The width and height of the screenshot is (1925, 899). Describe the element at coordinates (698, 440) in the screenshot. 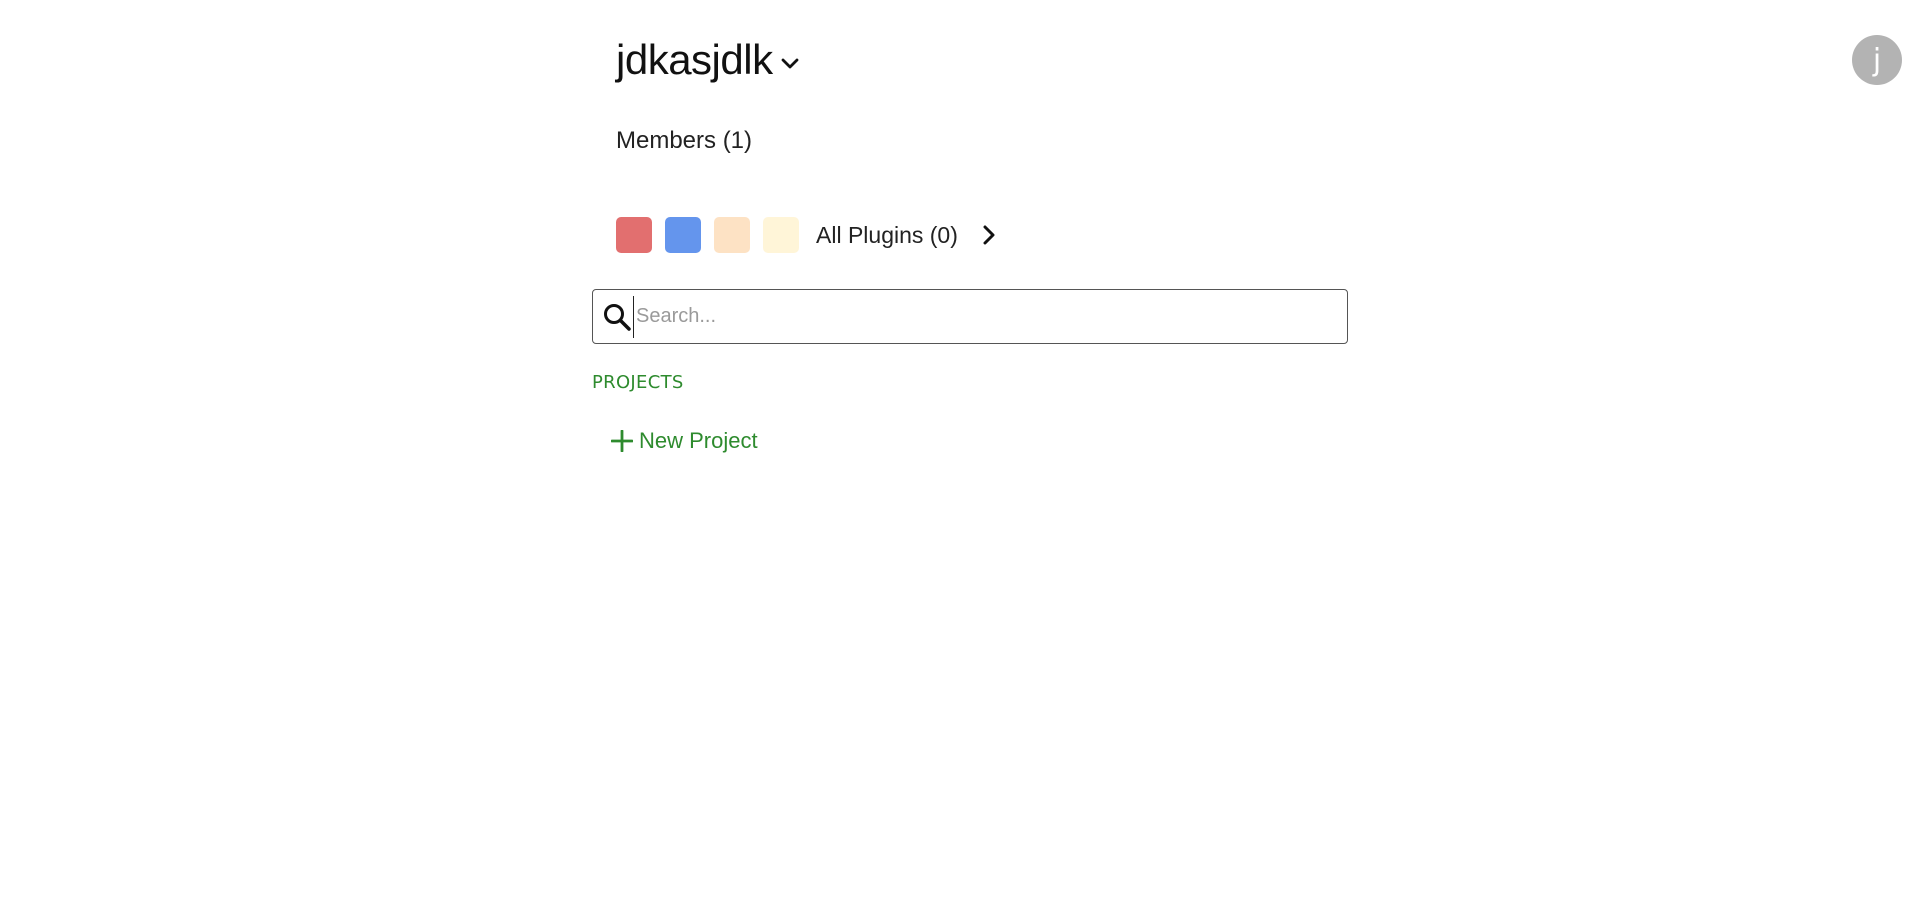

I see `new-project-label: New Project` at that location.